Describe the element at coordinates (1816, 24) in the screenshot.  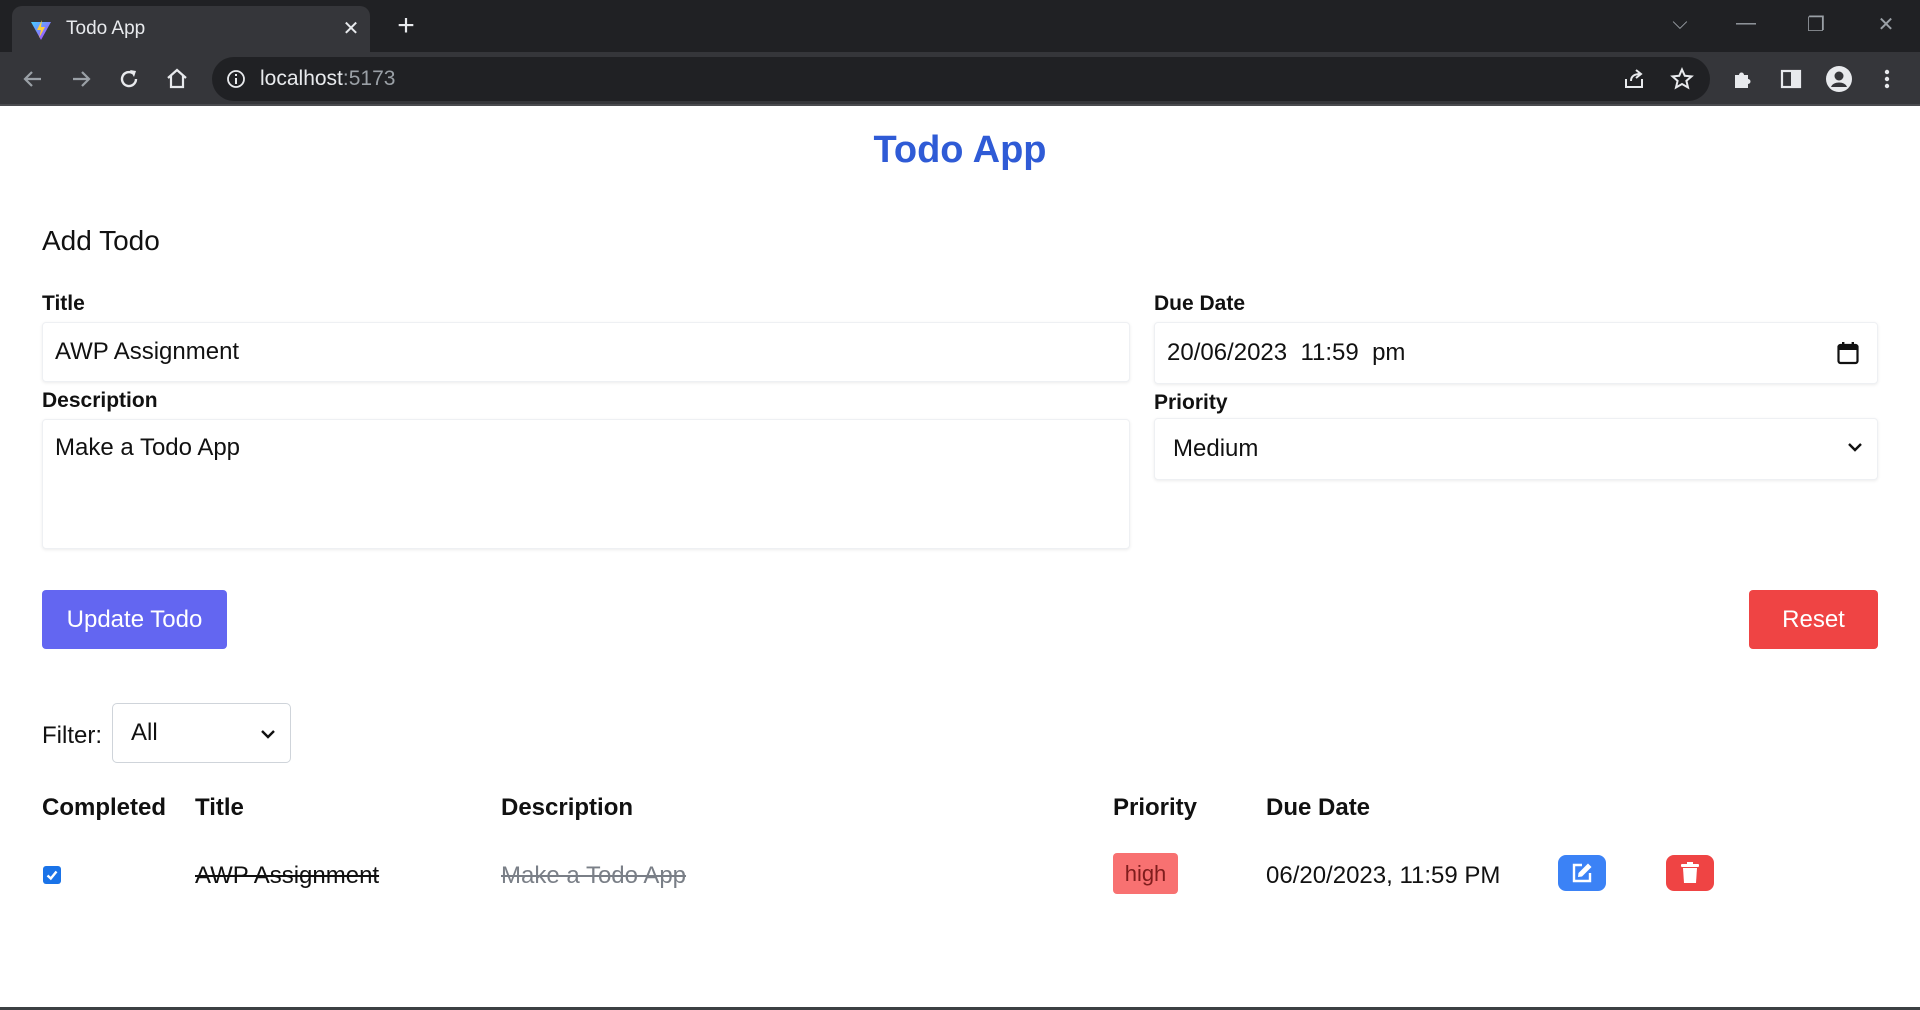
I see `restore-icon: ❐` at that location.